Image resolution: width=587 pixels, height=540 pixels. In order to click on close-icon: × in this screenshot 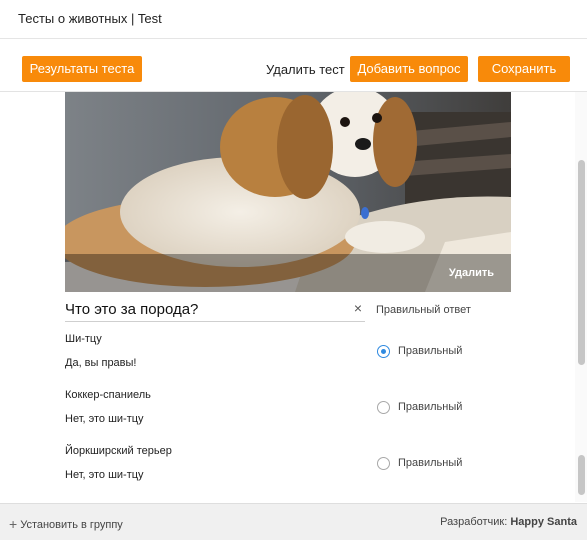, I will do `click(358, 308)`.